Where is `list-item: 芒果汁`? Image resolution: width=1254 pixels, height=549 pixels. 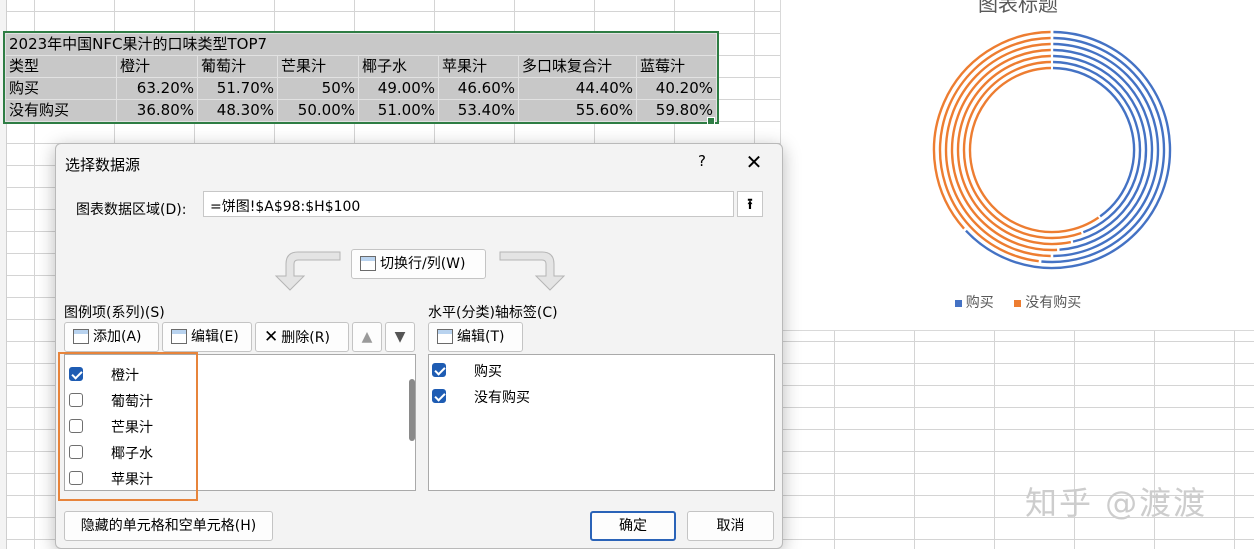 list-item: 芒果汁 is located at coordinates (240, 426).